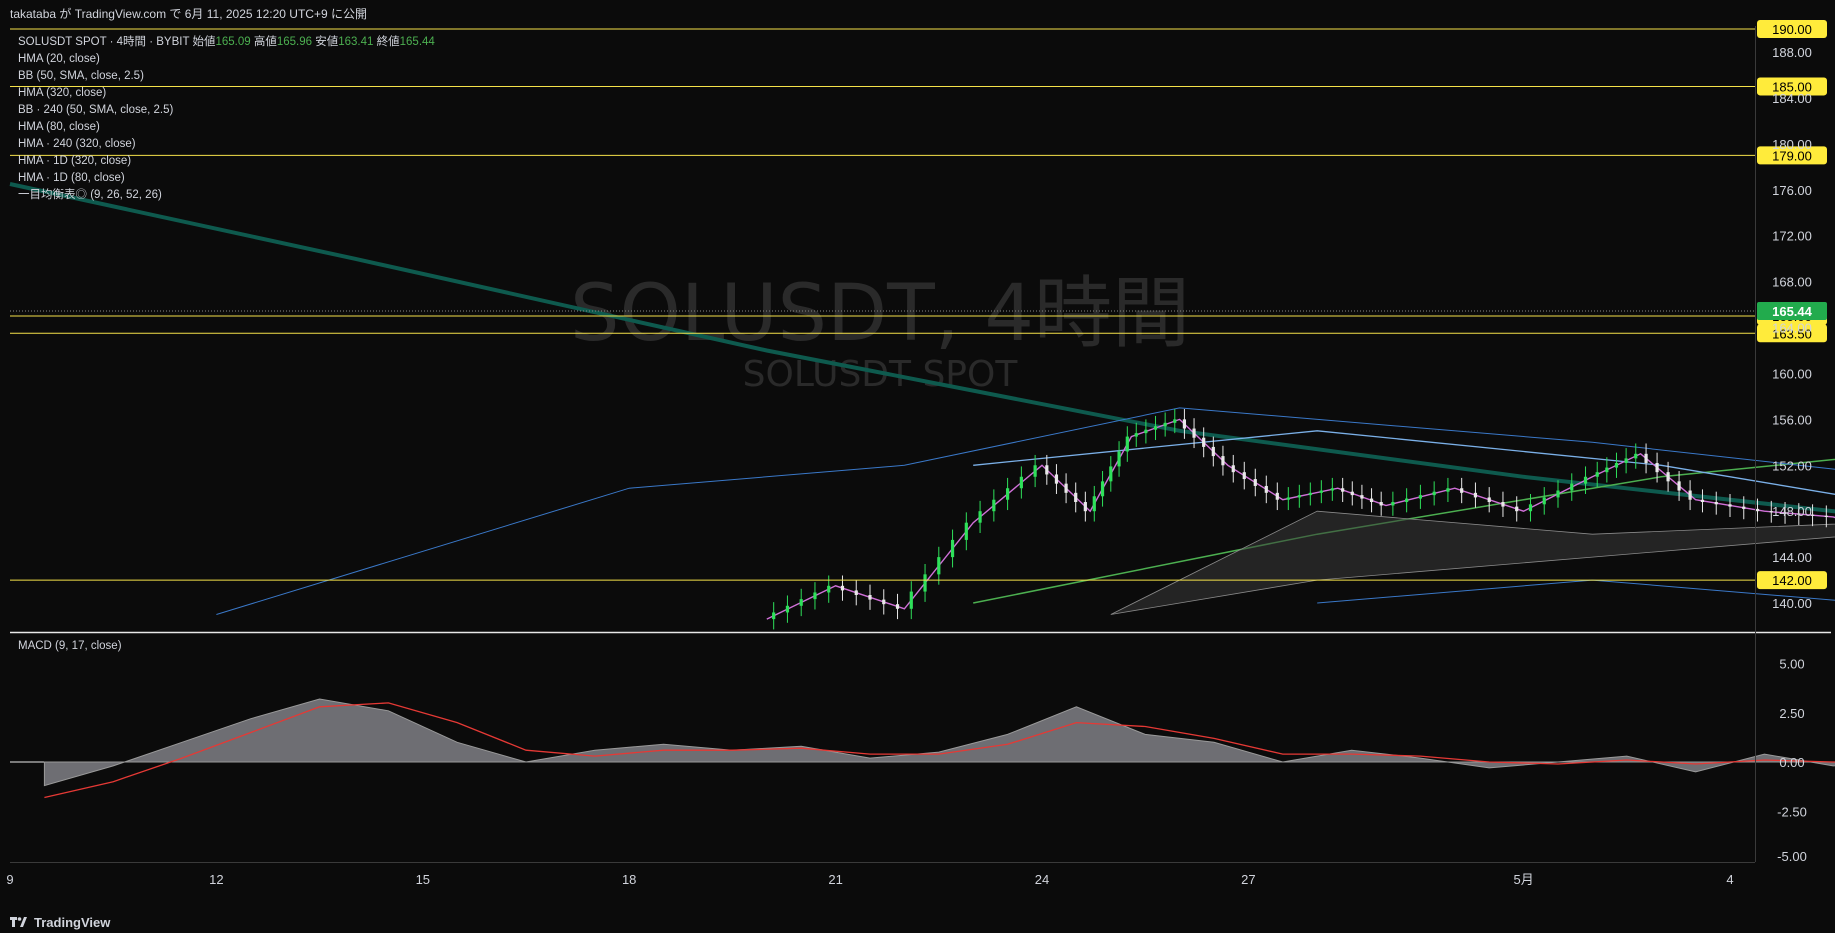 The height and width of the screenshot is (933, 1835). What do you see at coordinates (423, 879) in the screenshot?
I see `x-tick-2: 15` at bounding box center [423, 879].